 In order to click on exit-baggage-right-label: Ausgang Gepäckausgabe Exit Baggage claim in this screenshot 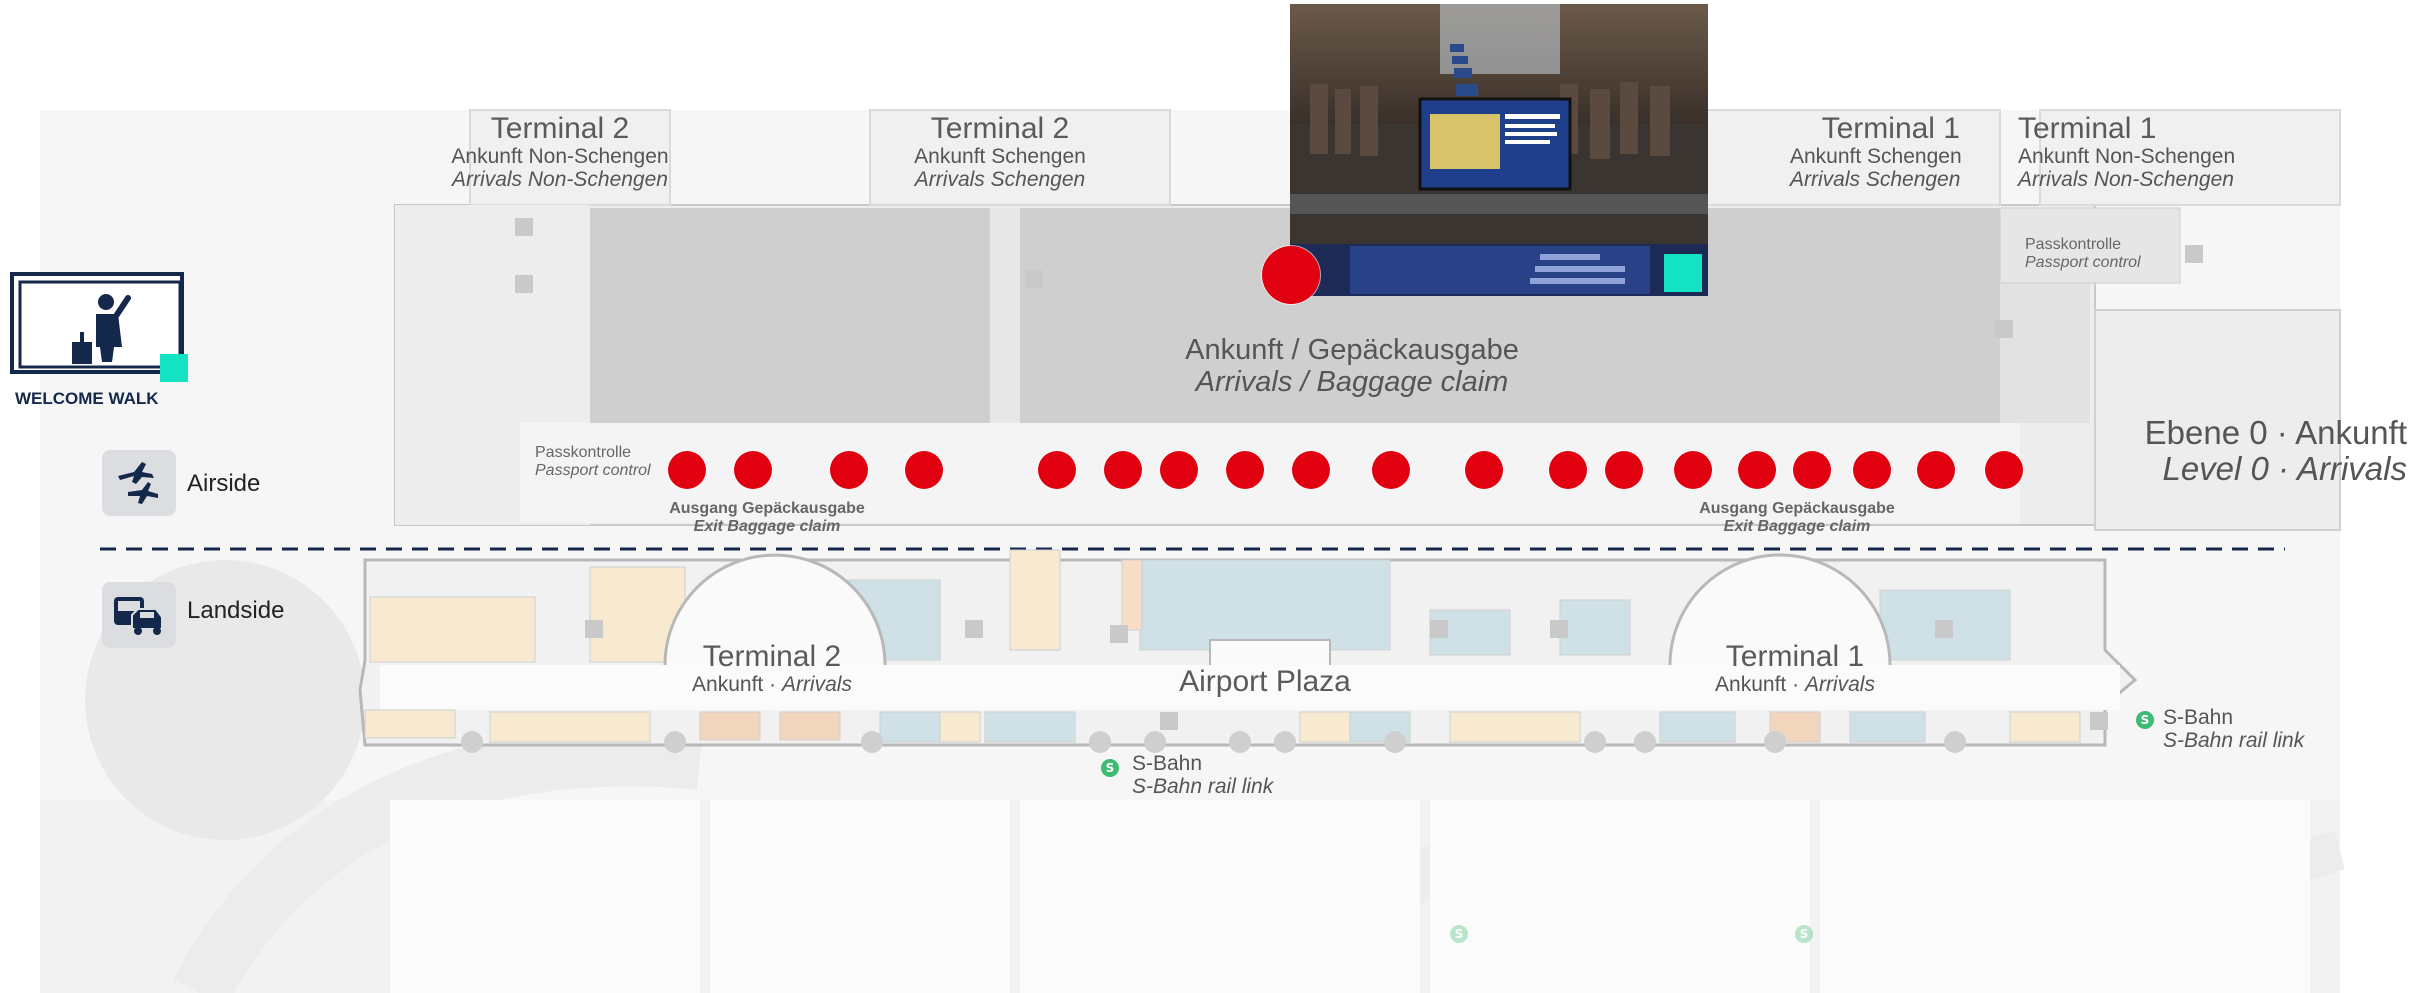, I will do `click(1797, 517)`.